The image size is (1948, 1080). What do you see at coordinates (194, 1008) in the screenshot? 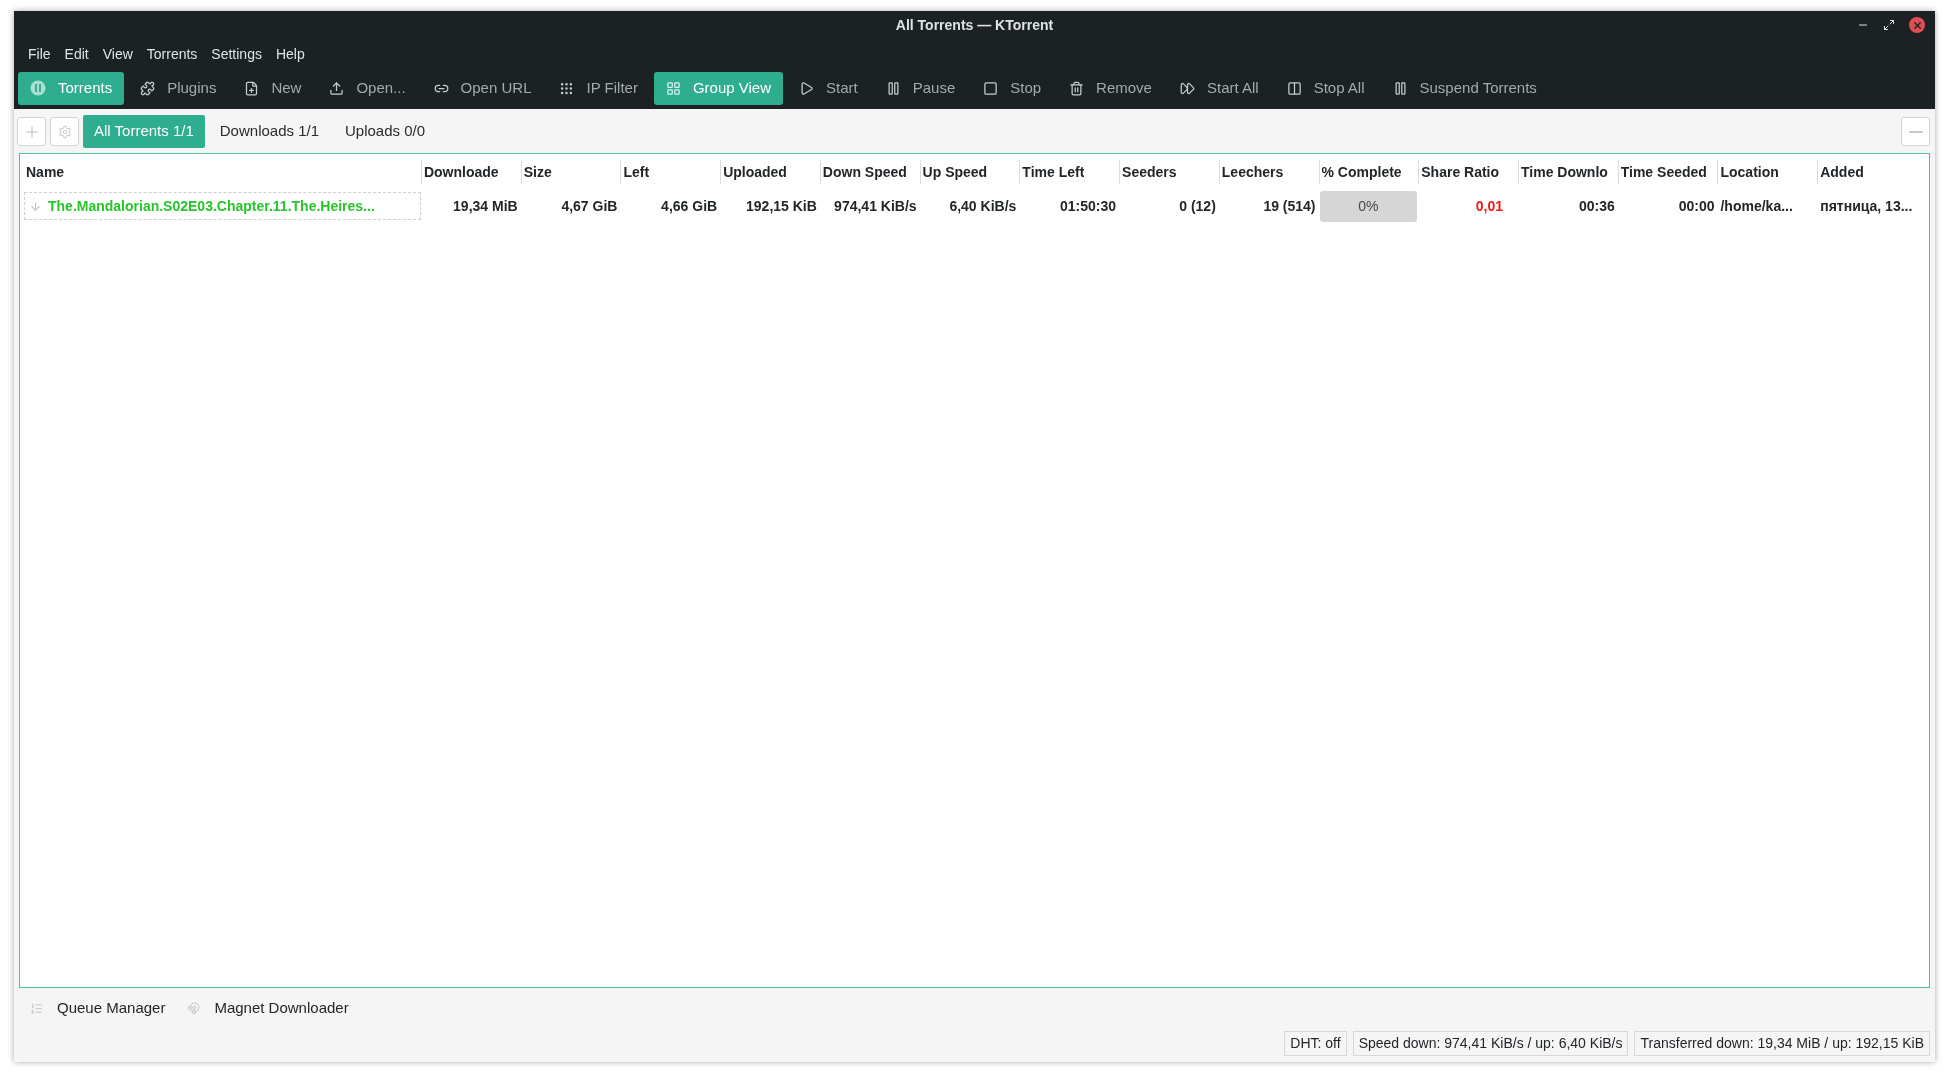
I see `magnet-icon` at bounding box center [194, 1008].